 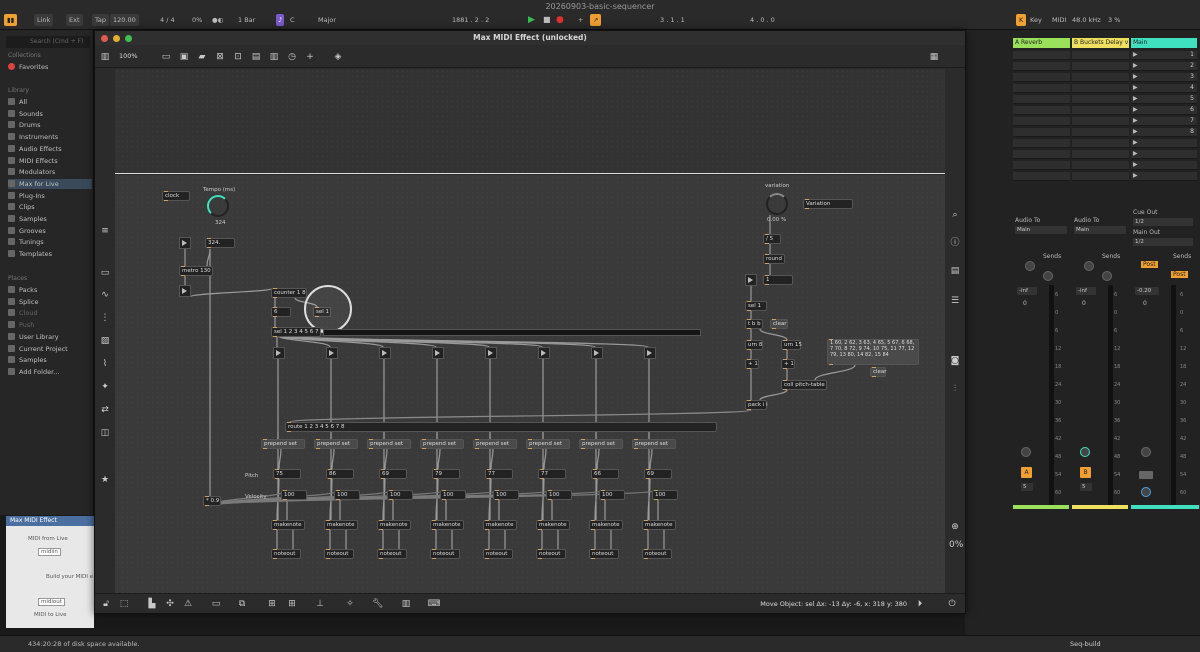 I want to click on overdub-icon: +, so click(x=580, y=20).